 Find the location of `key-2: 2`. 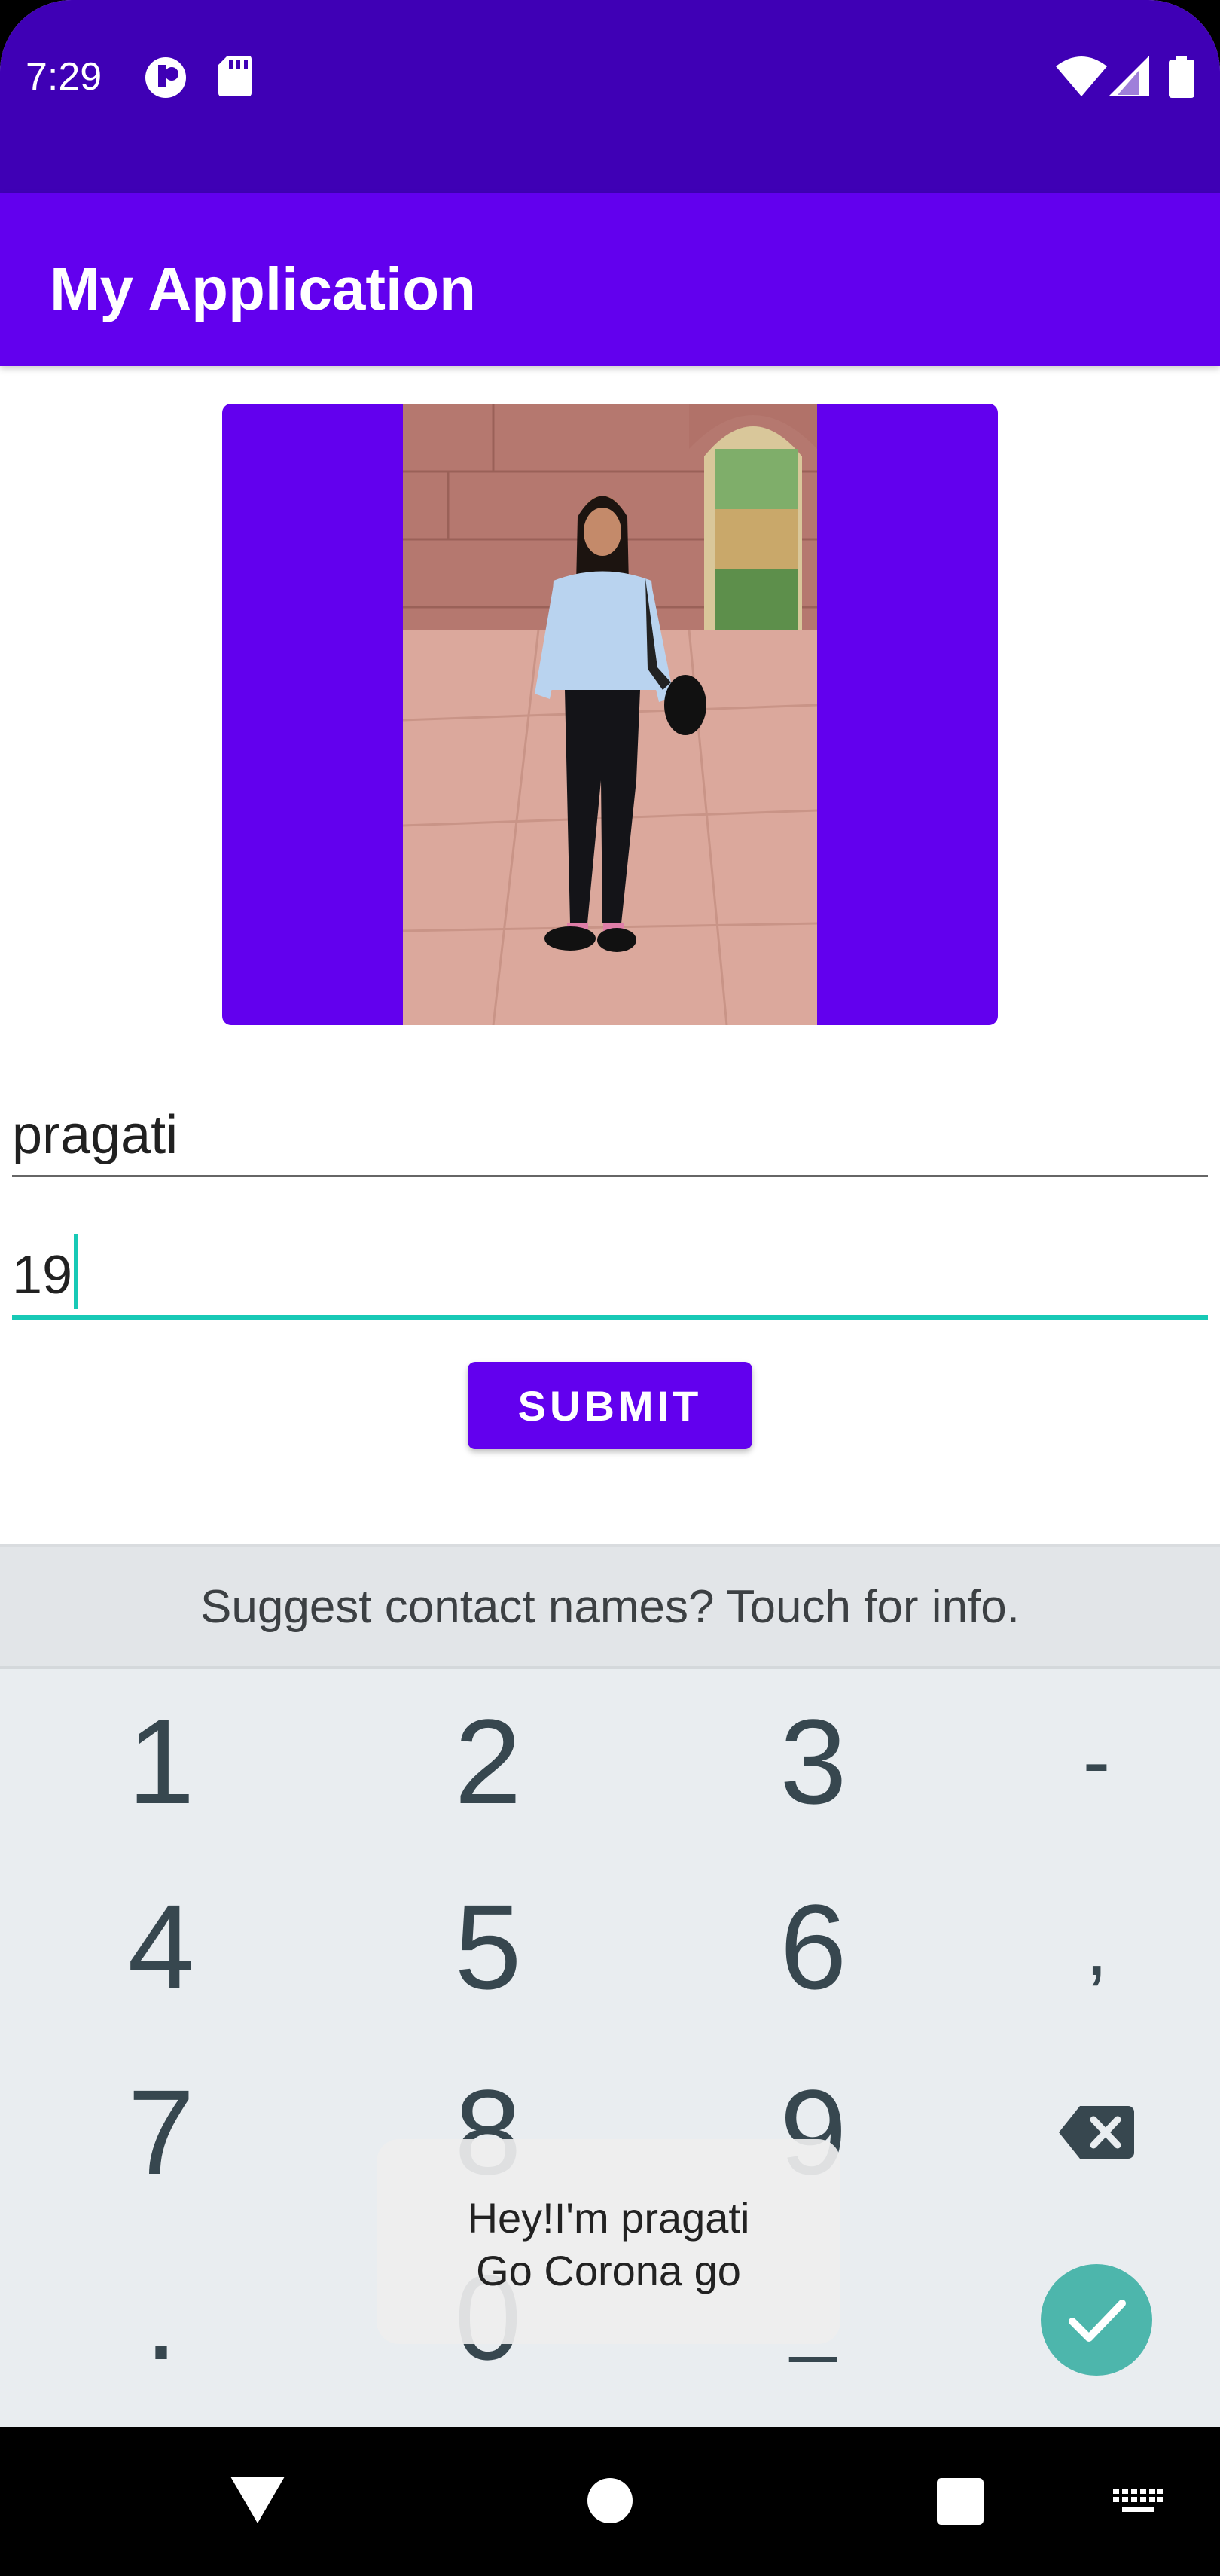

key-2: 2 is located at coordinates (488, 1762).